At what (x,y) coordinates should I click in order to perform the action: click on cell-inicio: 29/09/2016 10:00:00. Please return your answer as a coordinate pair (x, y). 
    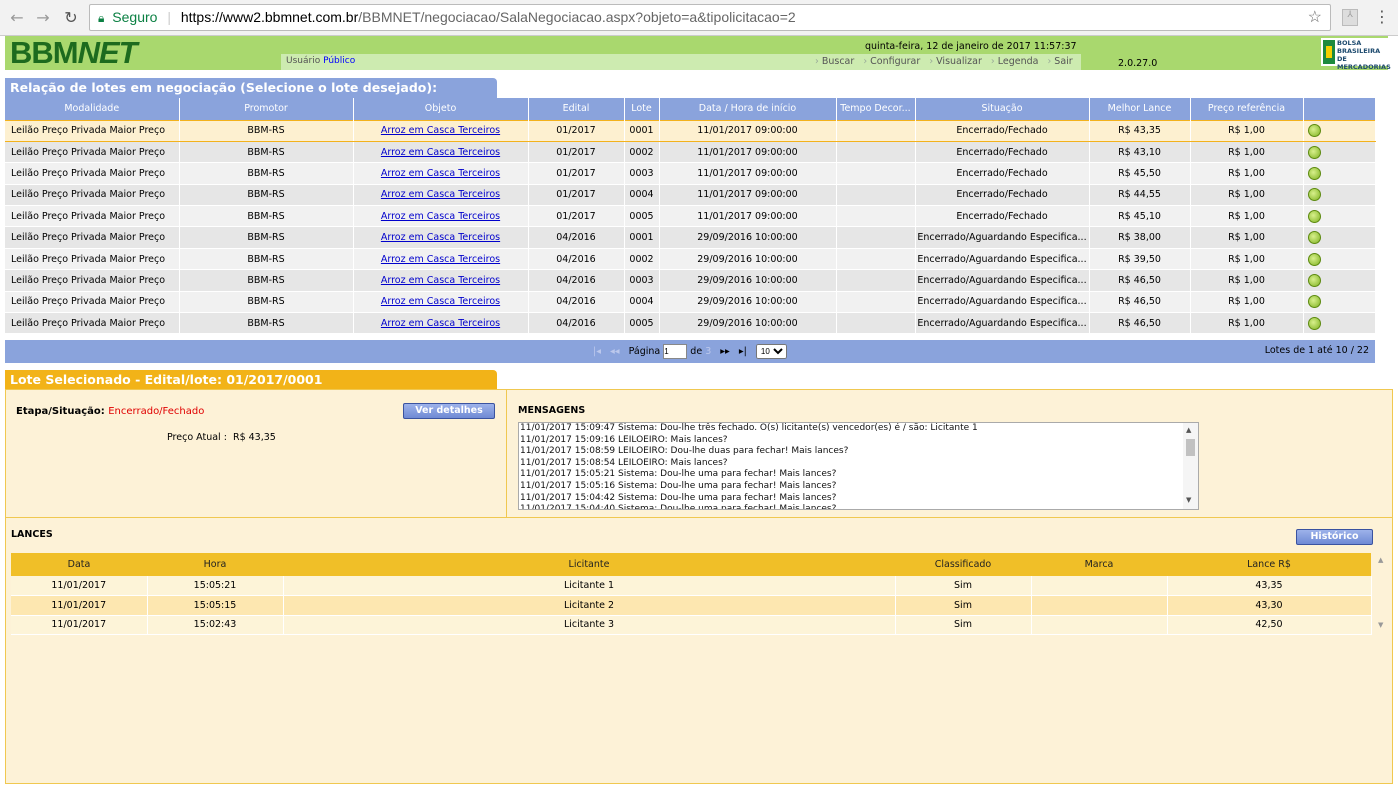
    Looking at the image, I should click on (748, 302).